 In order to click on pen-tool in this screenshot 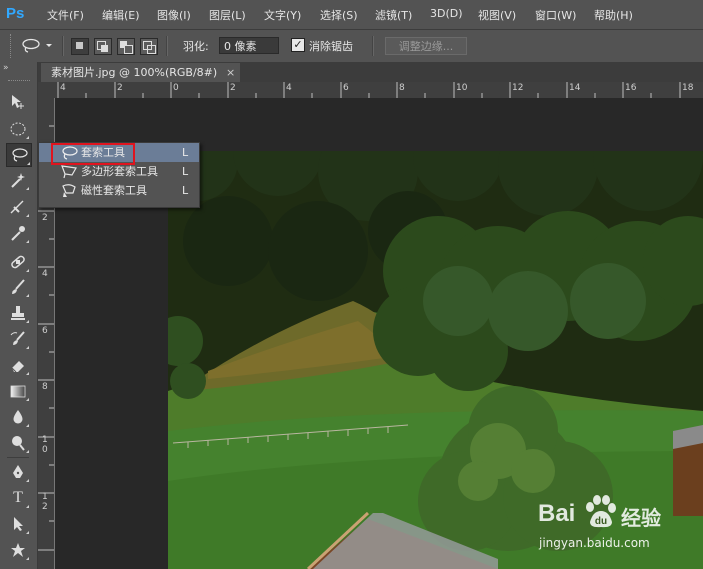, I will do `click(18, 472)`.